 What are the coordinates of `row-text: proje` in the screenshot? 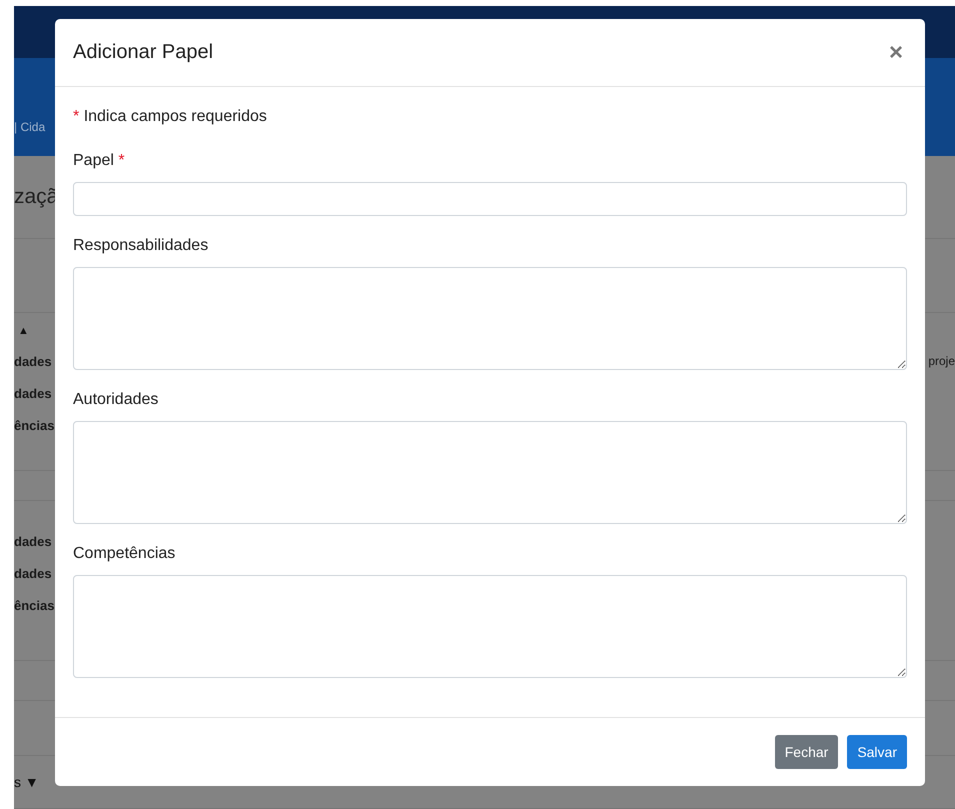 It's located at (941, 361).